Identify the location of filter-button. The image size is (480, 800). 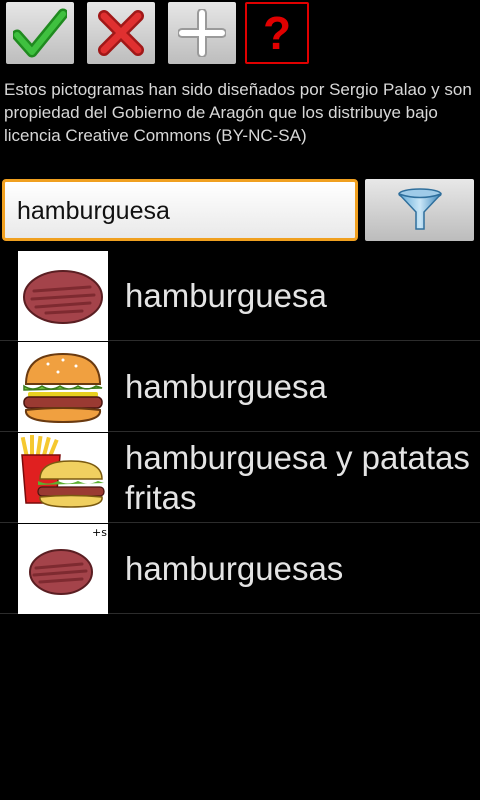
(419, 210).